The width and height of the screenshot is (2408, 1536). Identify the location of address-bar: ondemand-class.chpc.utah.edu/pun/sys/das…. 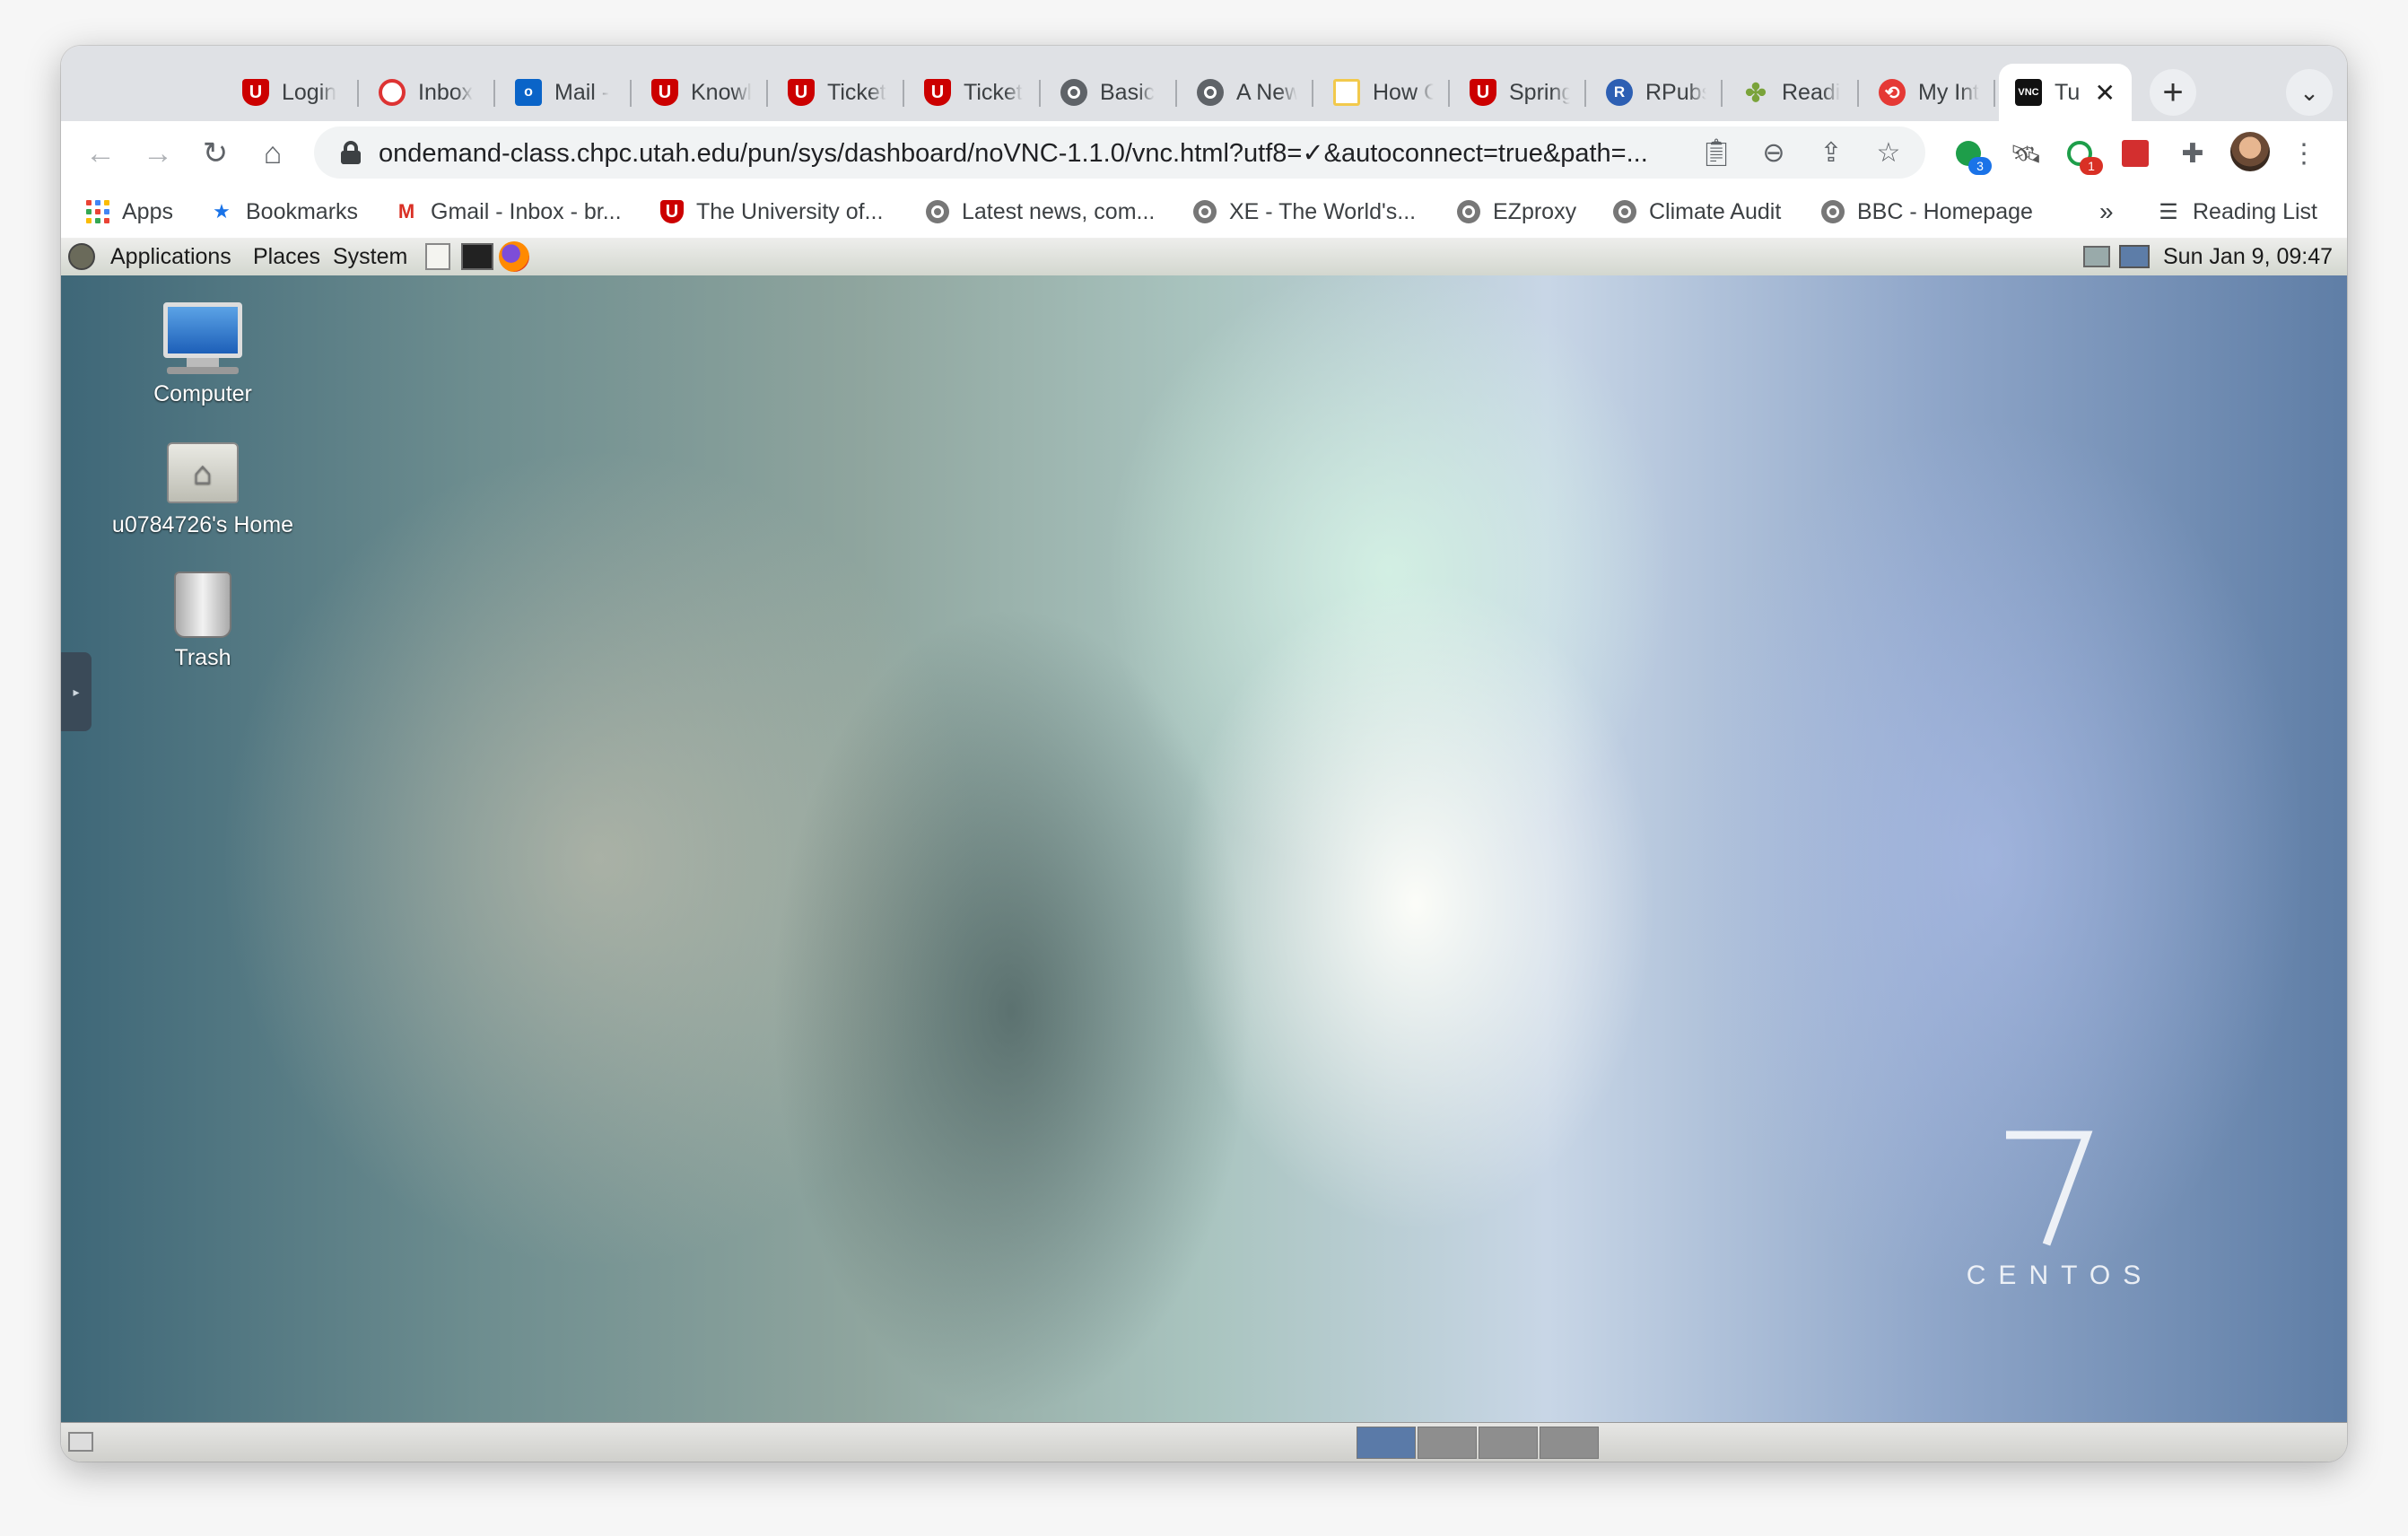
(1119, 153).